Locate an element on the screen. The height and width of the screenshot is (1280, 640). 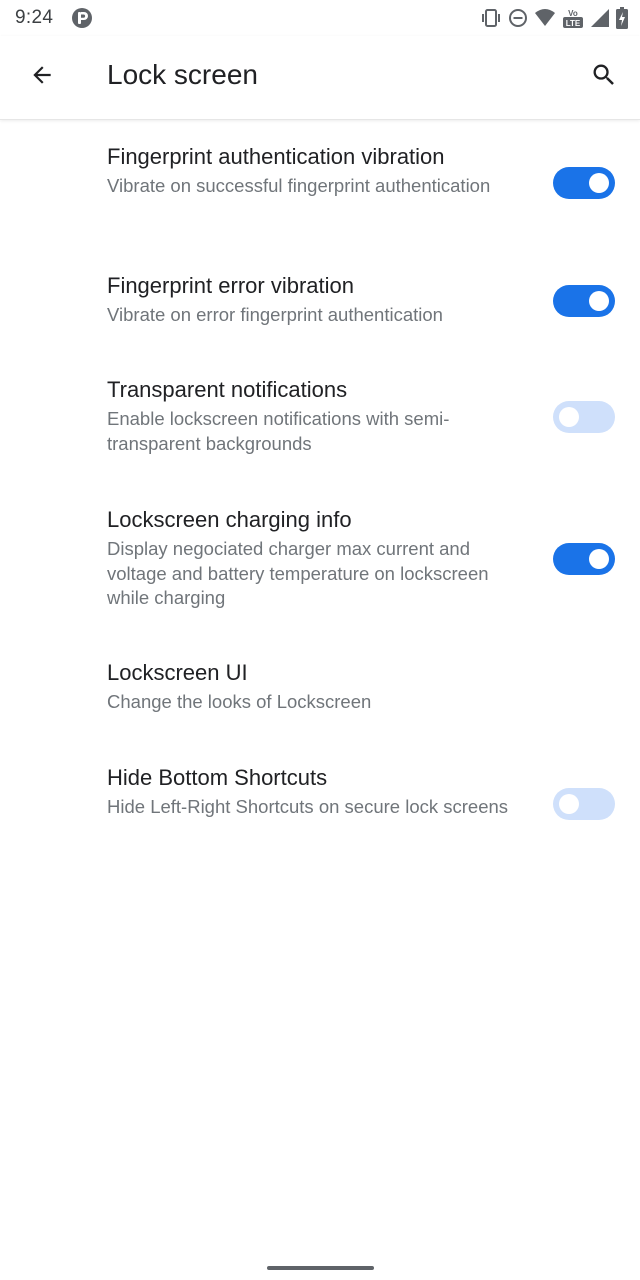
search-button is located at coordinates (604, 77).